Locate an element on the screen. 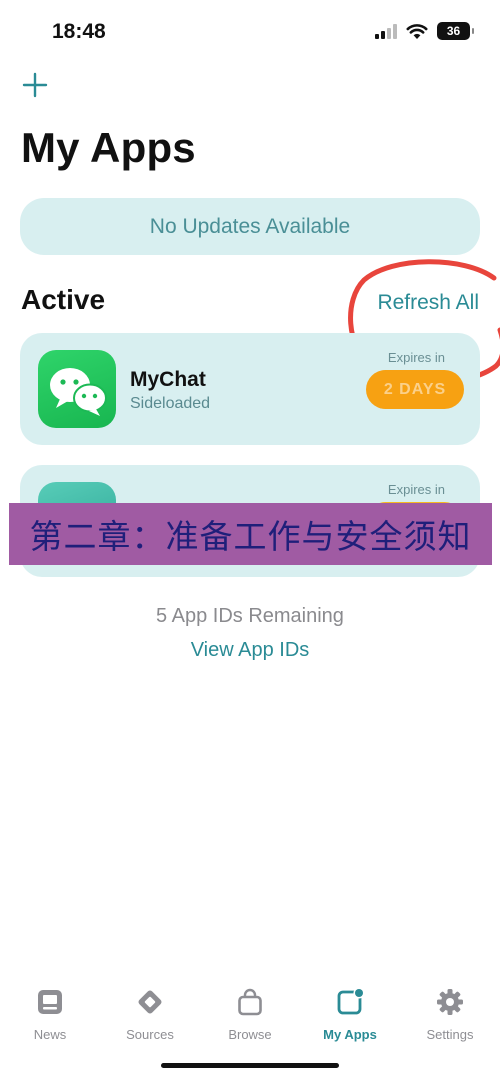 Image resolution: width=500 pixels, height=1068 pixels. tab-label: My Apps is located at coordinates (350, 1034).